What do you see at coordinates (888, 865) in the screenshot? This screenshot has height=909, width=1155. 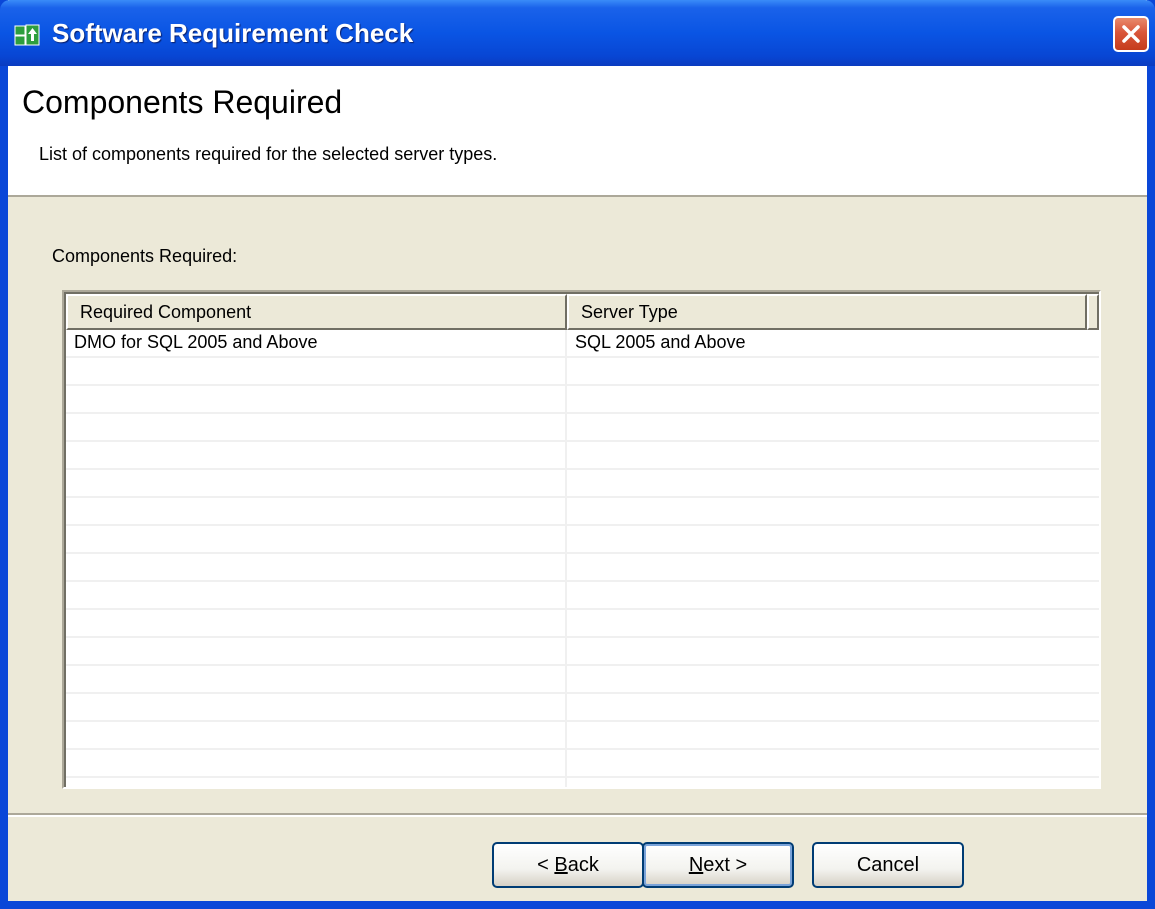 I see `cancel-button: Cancel` at bounding box center [888, 865].